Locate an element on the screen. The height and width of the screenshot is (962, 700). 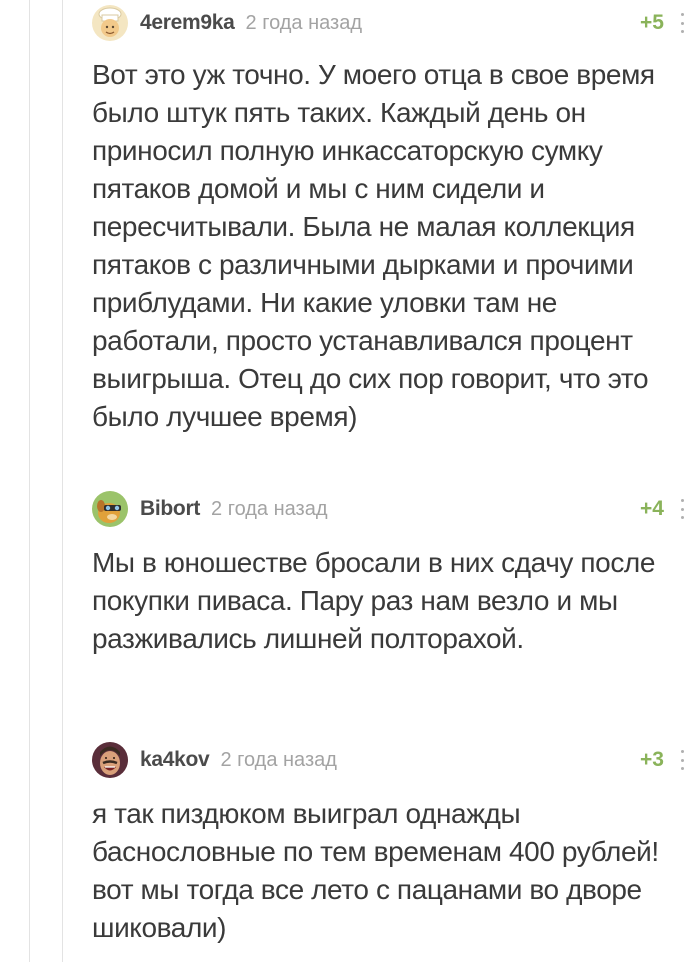
comment-rating: +3 is located at coordinates (652, 759).